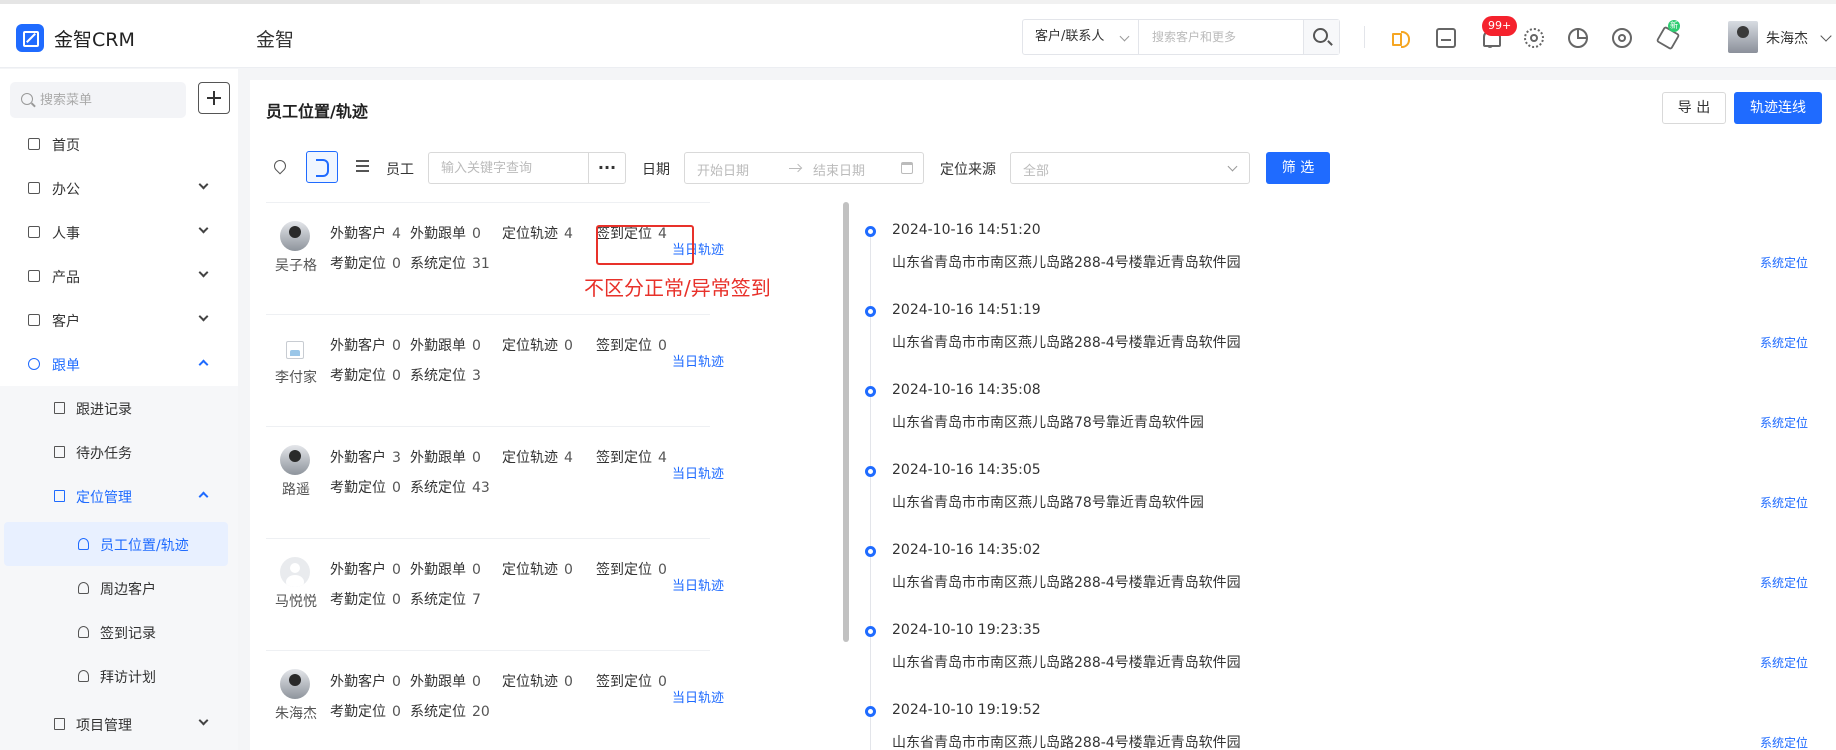 The height and width of the screenshot is (750, 1836). I want to click on sidebar-item-label: 拜访计划, so click(128, 678).